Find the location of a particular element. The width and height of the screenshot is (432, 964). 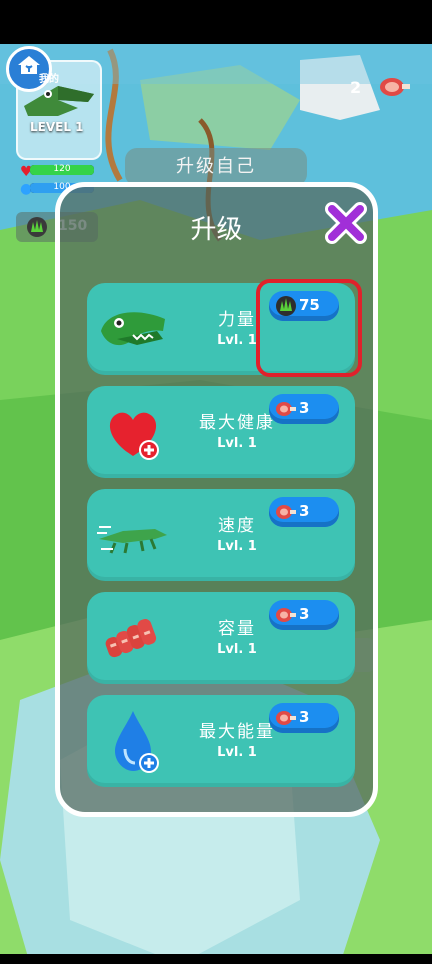

buy-max-health-button: 3 is located at coordinates (304, 409).